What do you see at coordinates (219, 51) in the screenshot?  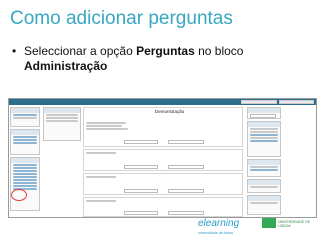 I see `bullet-text-part2: no bloco` at bounding box center [219, 51].